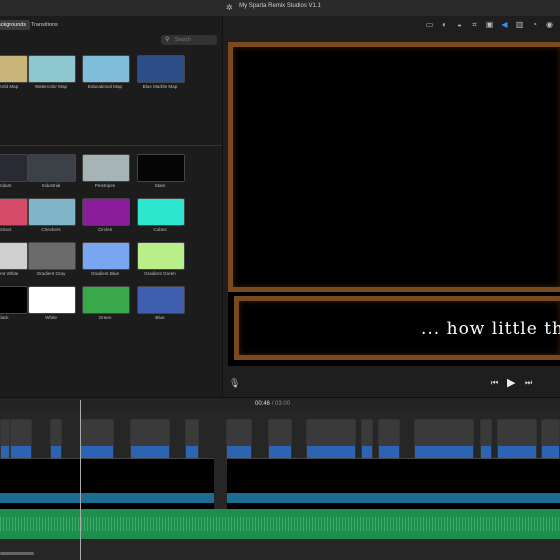 The height and width of the screenshot is (560, 560). Describe the element at coordinates (283, 404) in the screenshot. I see `total-time: 03:00` at that location.